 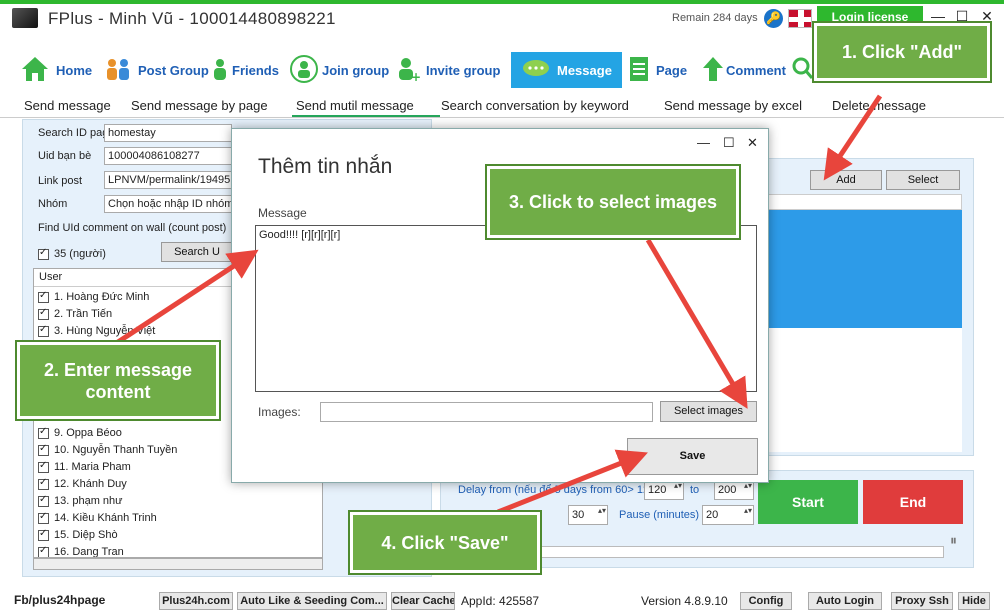 I want to click on arrow-to-select-images, so click(x=696, y=323).